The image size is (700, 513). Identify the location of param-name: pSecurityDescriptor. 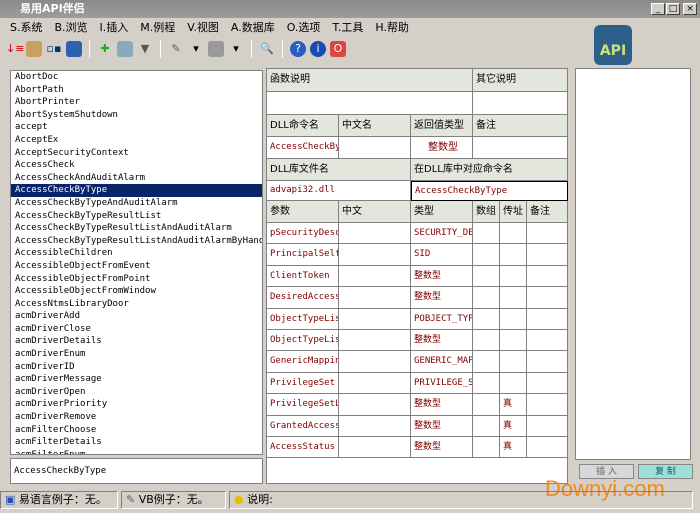
(303, 234).